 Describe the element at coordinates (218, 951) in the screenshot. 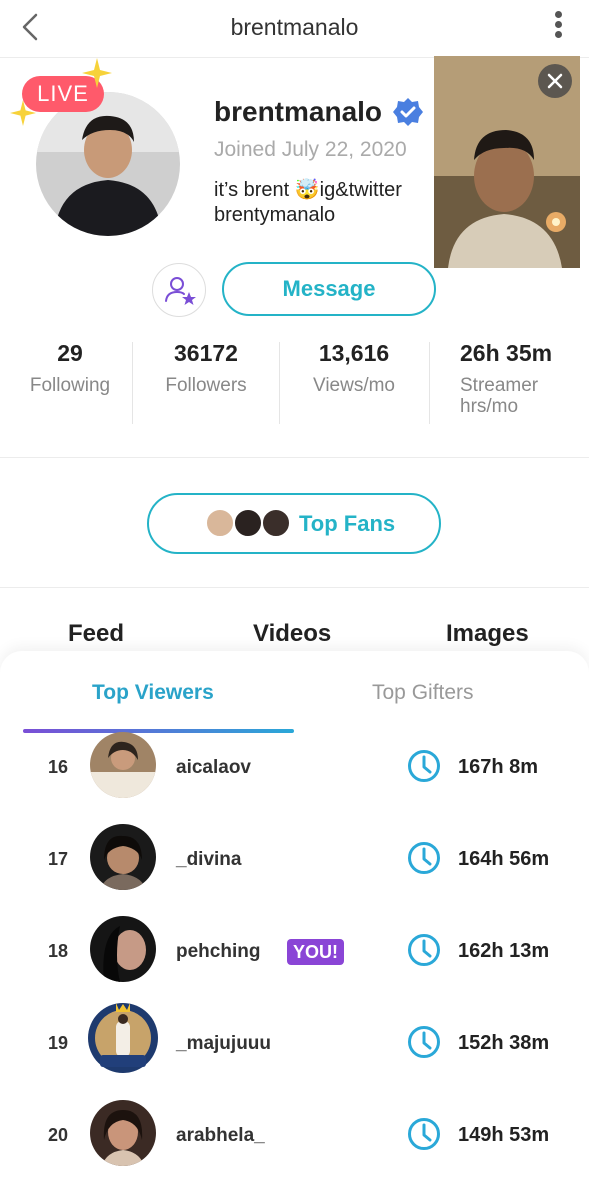

I see `username: pehching` at that location.